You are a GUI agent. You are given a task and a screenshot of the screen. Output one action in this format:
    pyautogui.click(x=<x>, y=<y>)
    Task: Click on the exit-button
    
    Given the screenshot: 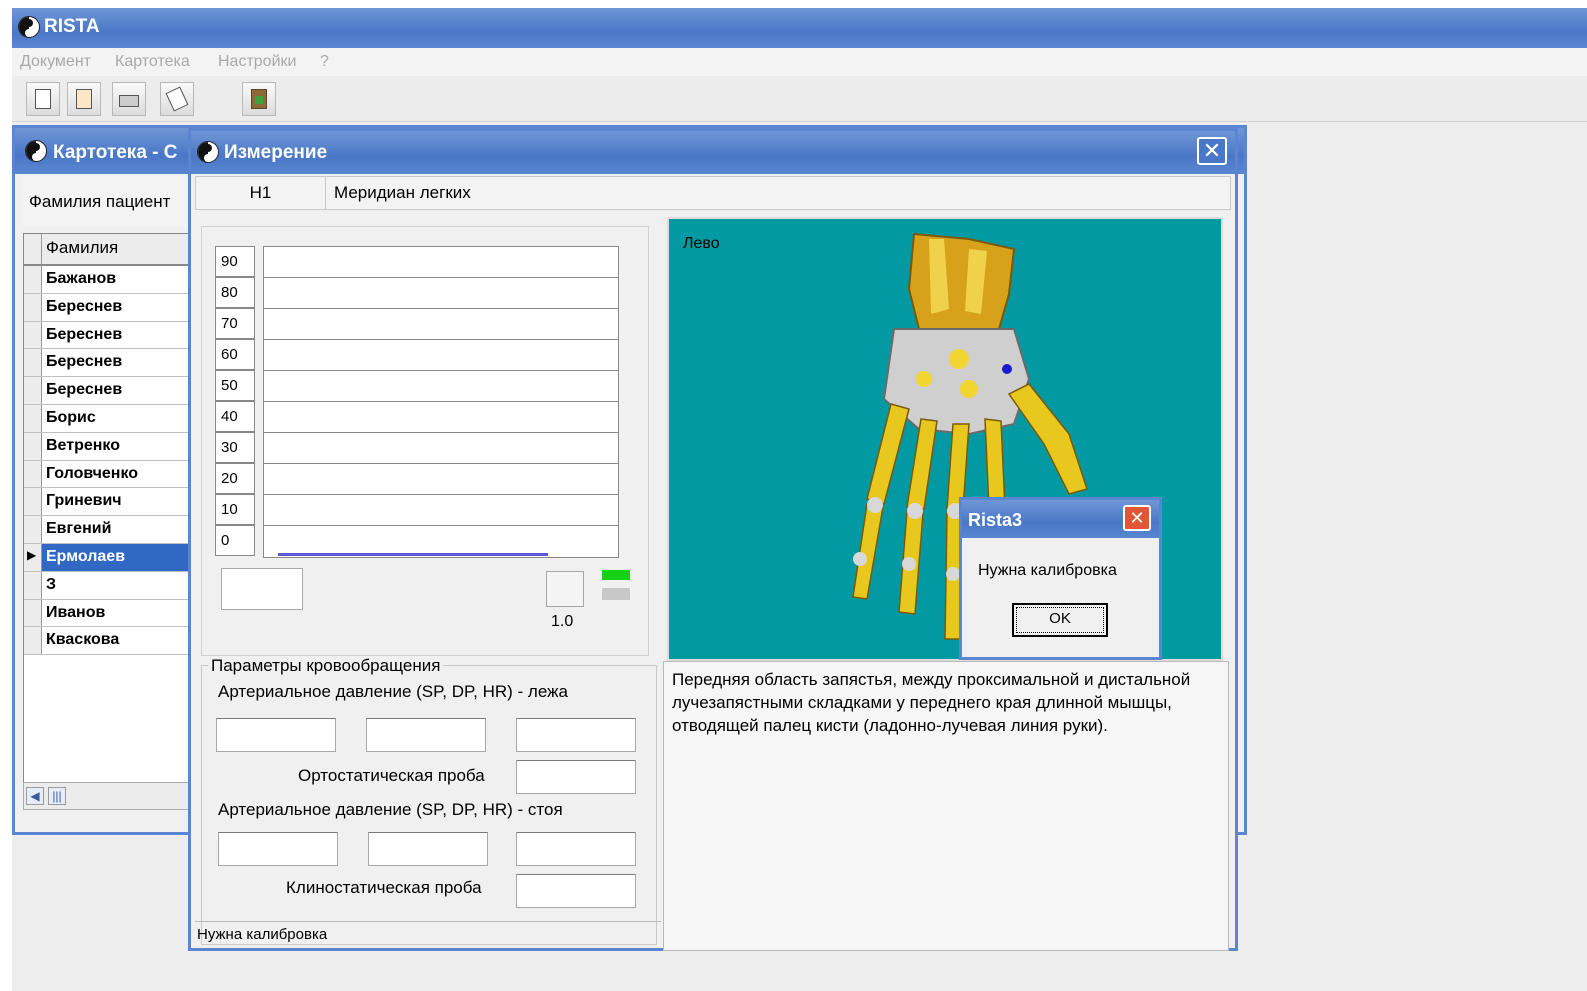 What is the action you would take?
    pyautogui.click(x=259, y=99)
    